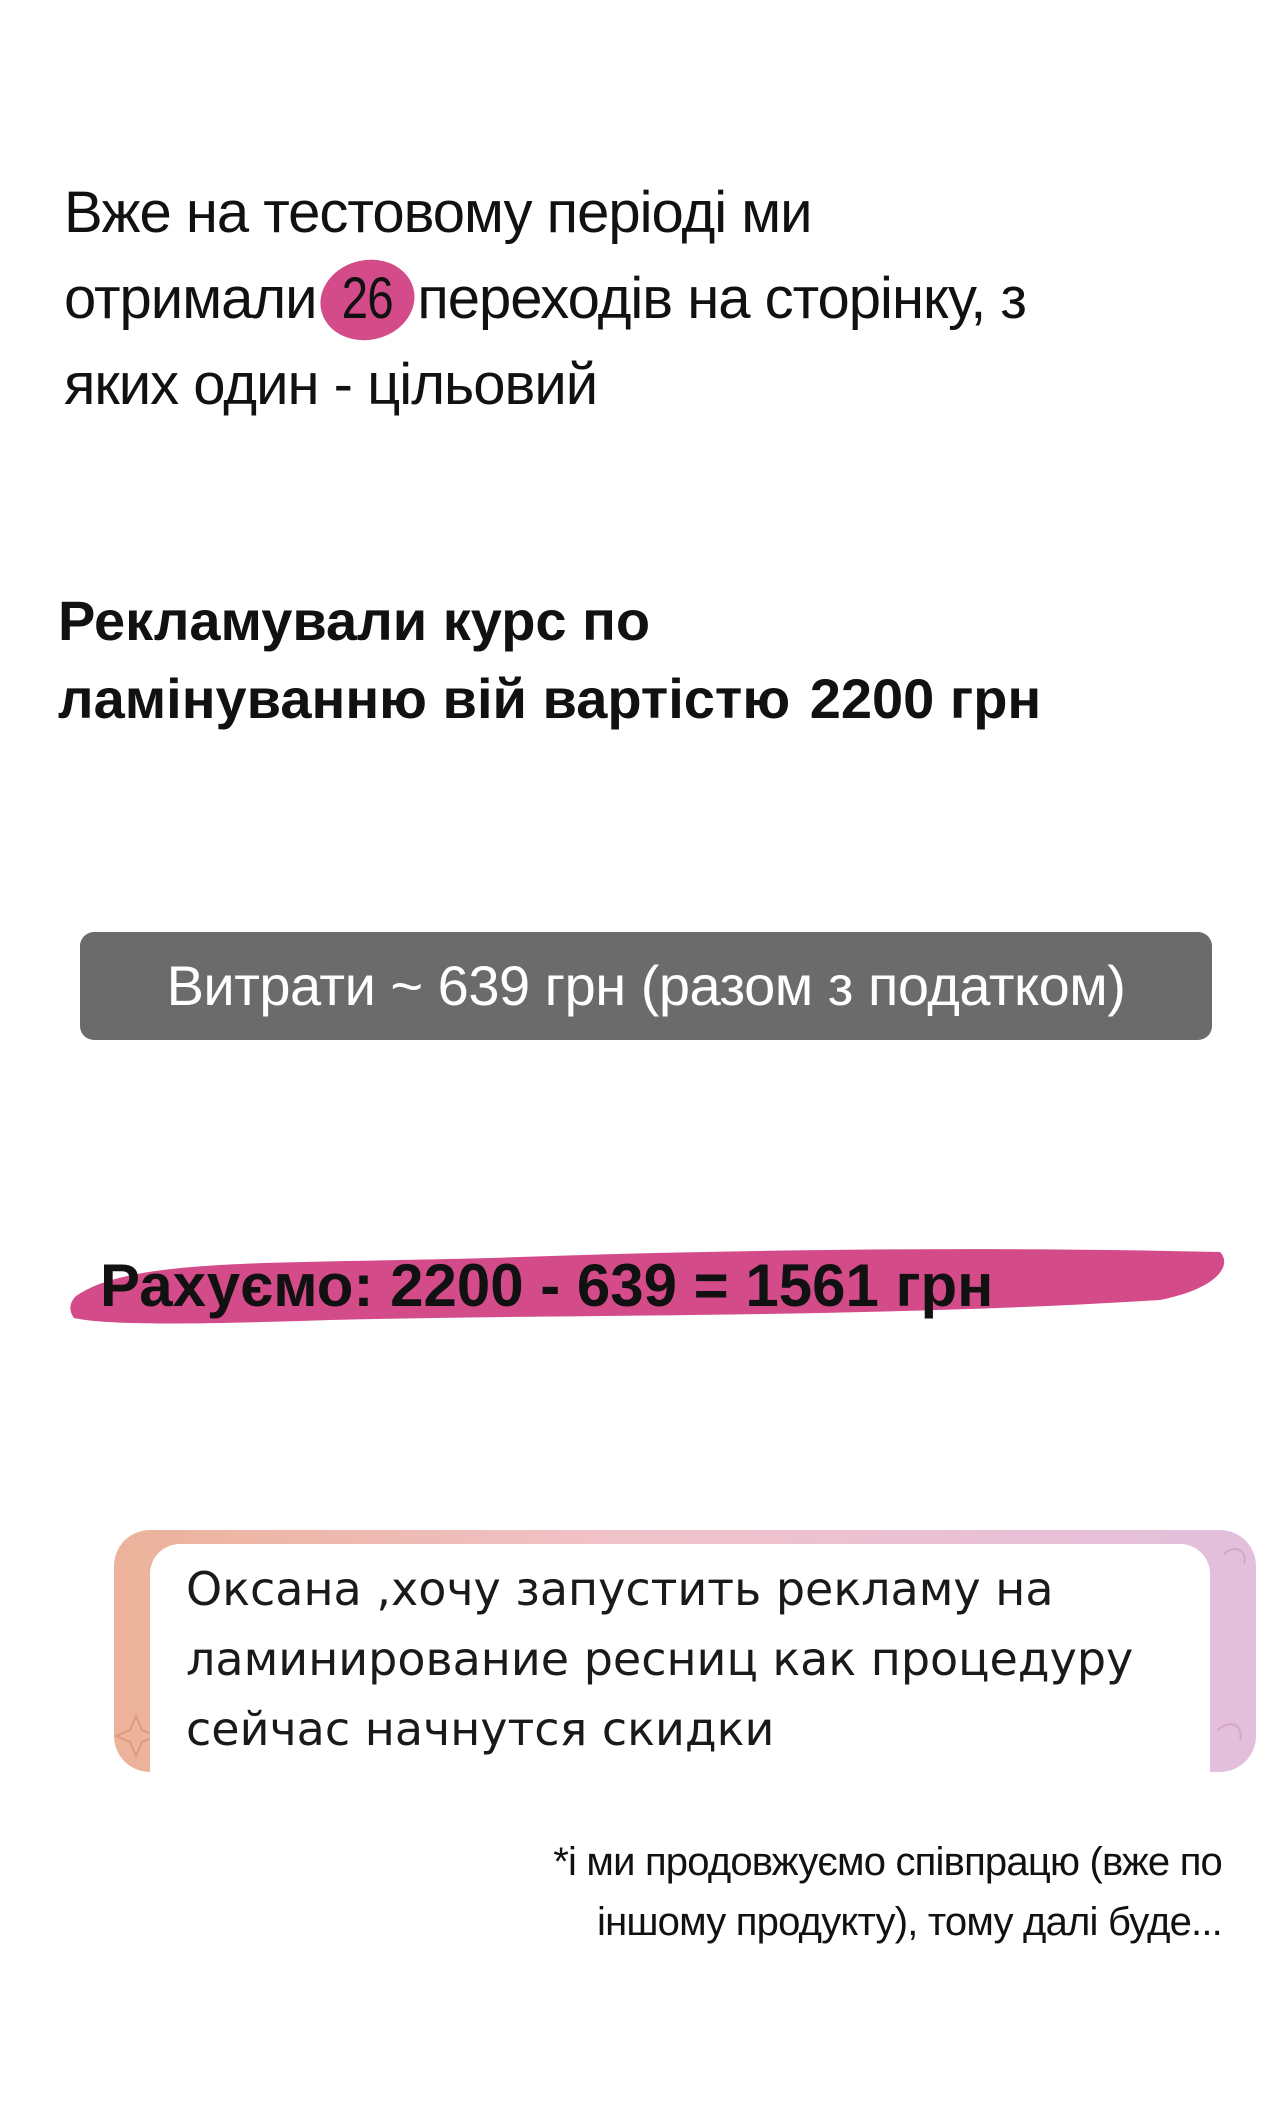  Describe the element at coordinates (354, 620) in the screenshot. I see `course-line-1: Рекламували курс по` at that location.